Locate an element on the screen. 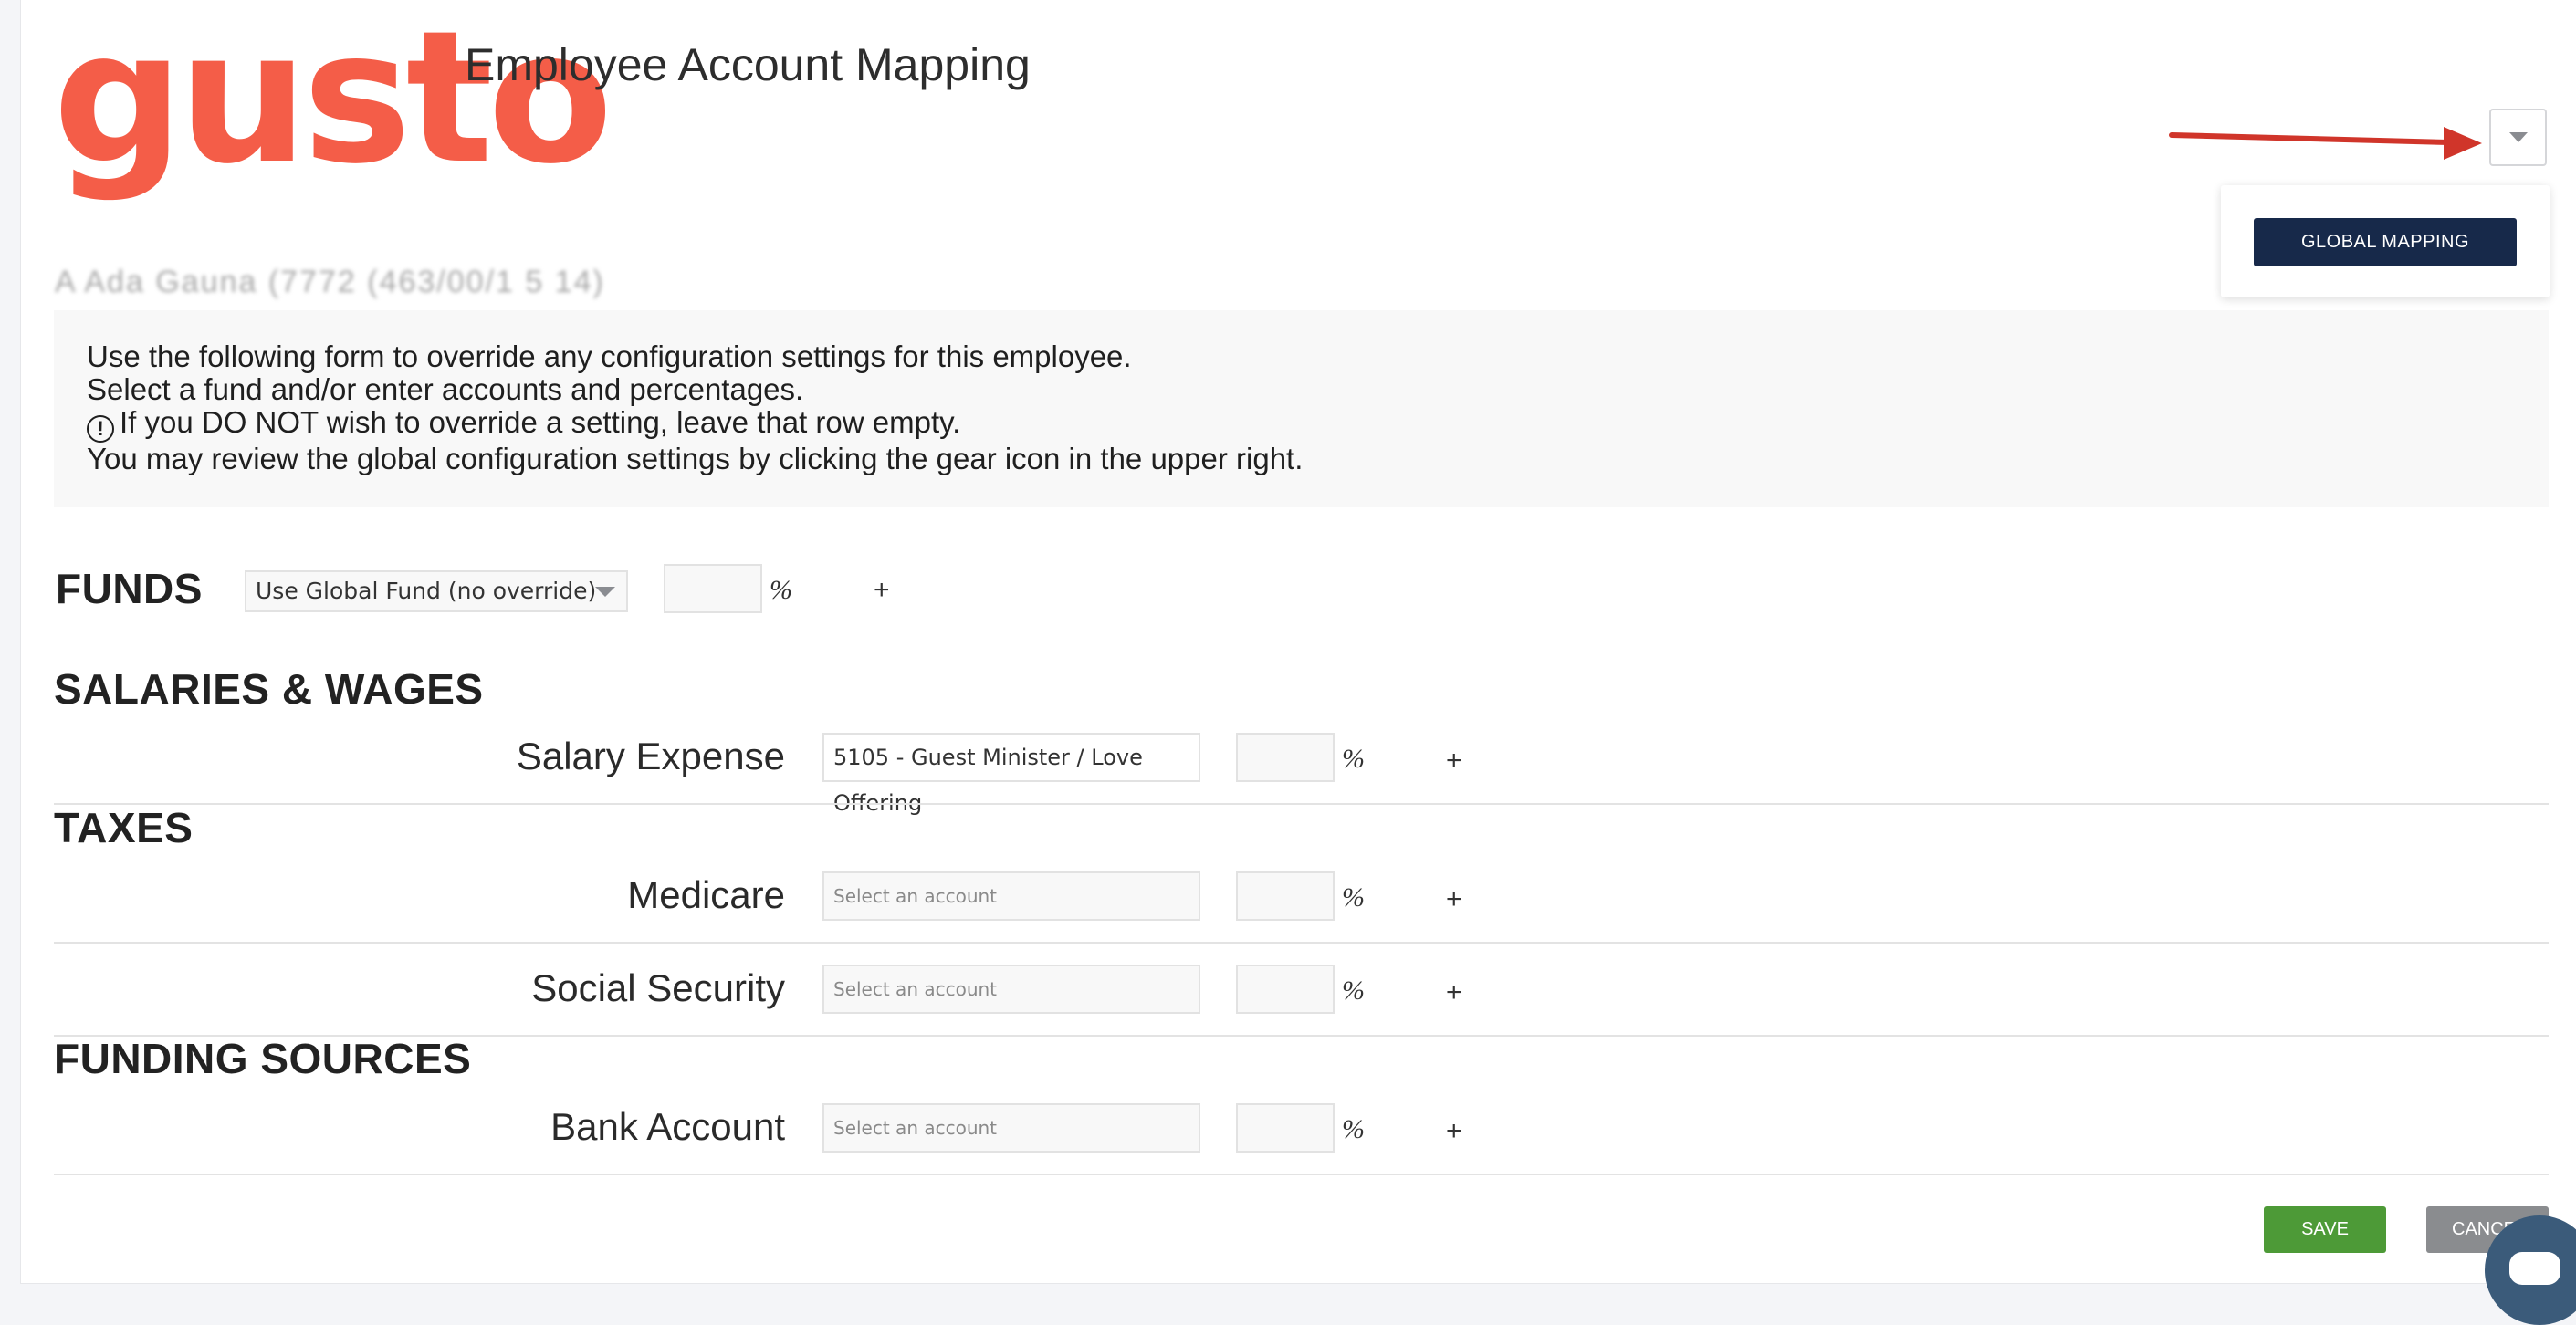  settings-dropdown-toggle is located at coordinates (2518, 137).